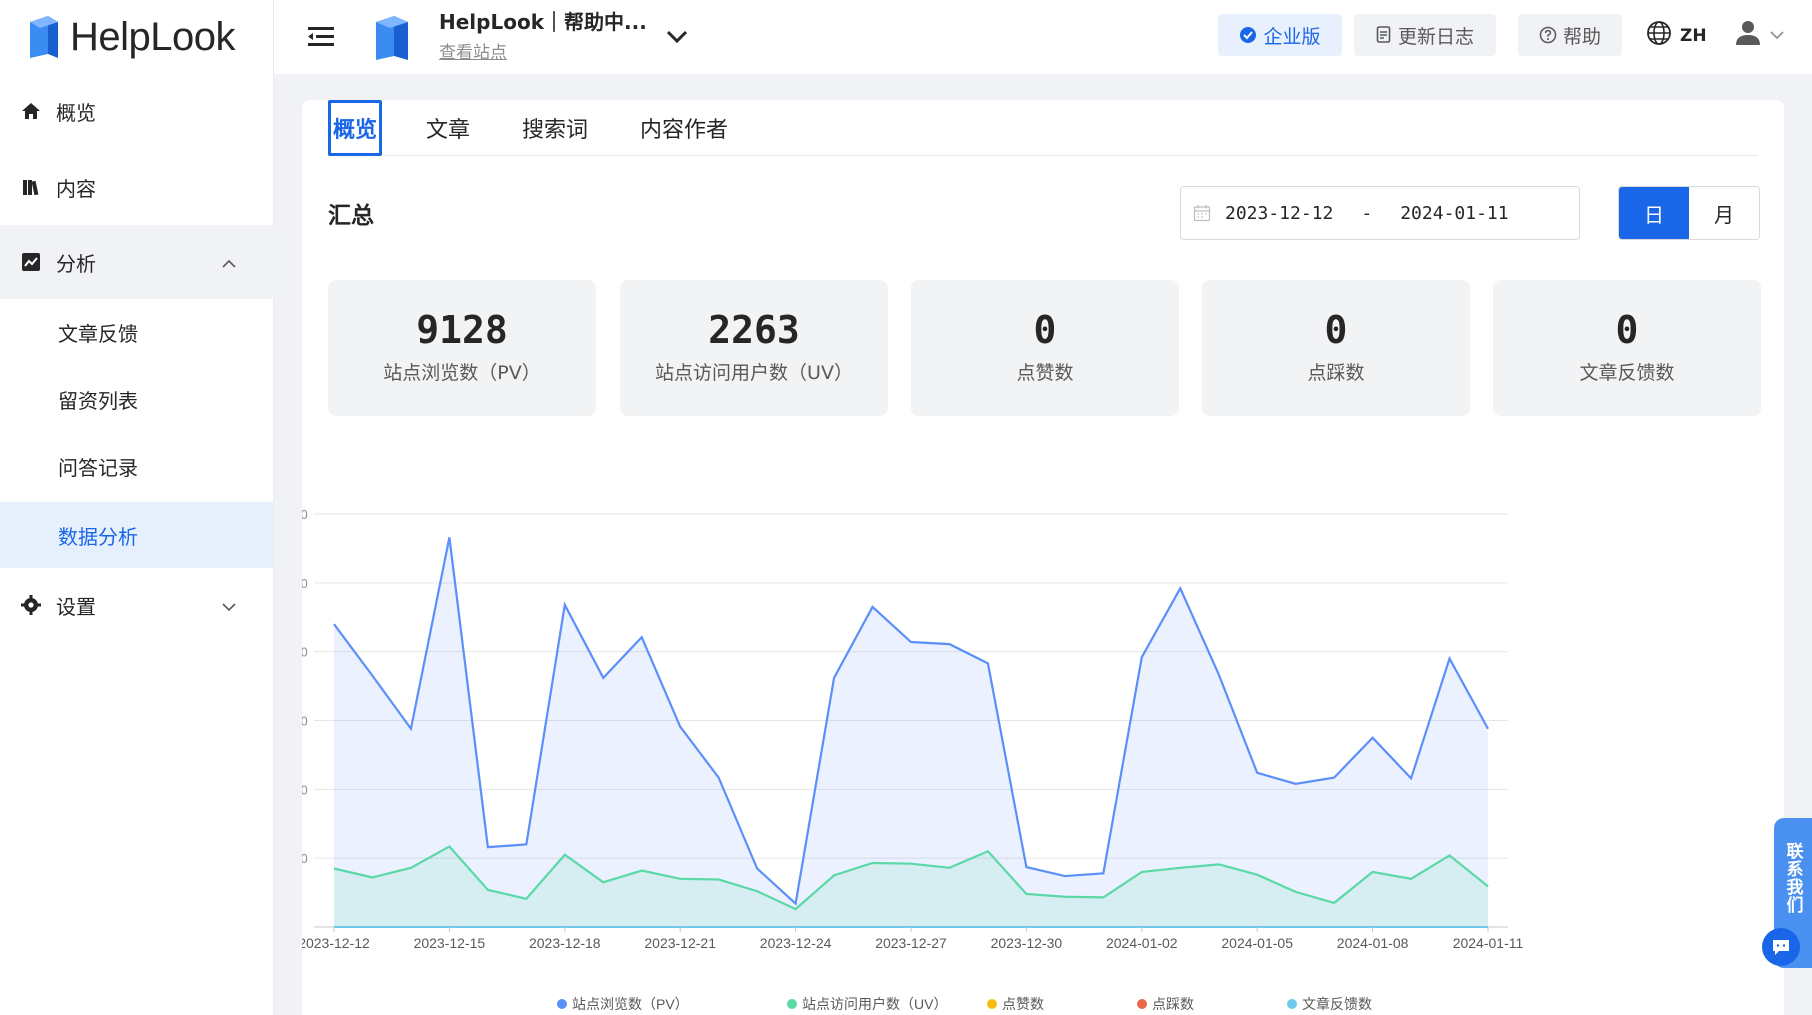 This screenshot has height=1015, width=1812. Describe the element at coordinates (305, 652) in the screenshot. I see `y-tick-label: 400` at that location.